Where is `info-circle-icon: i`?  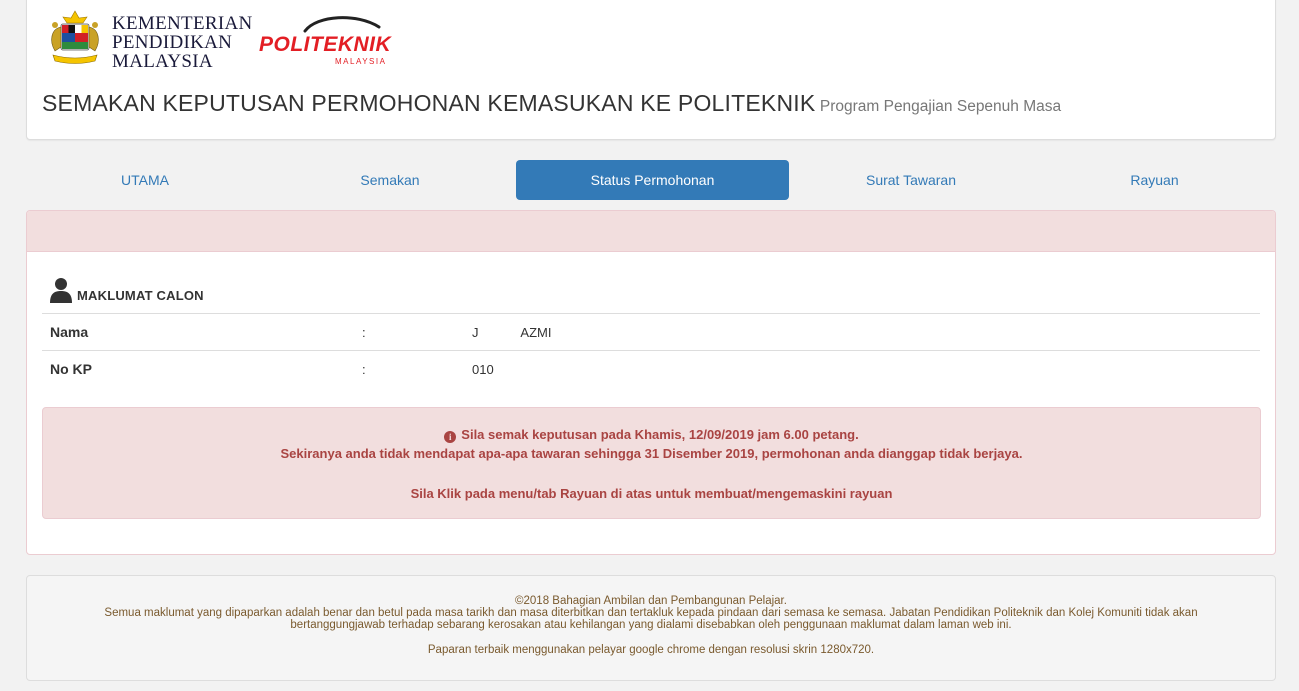 info-circle-icon: i is located at coordinates (450, 437).